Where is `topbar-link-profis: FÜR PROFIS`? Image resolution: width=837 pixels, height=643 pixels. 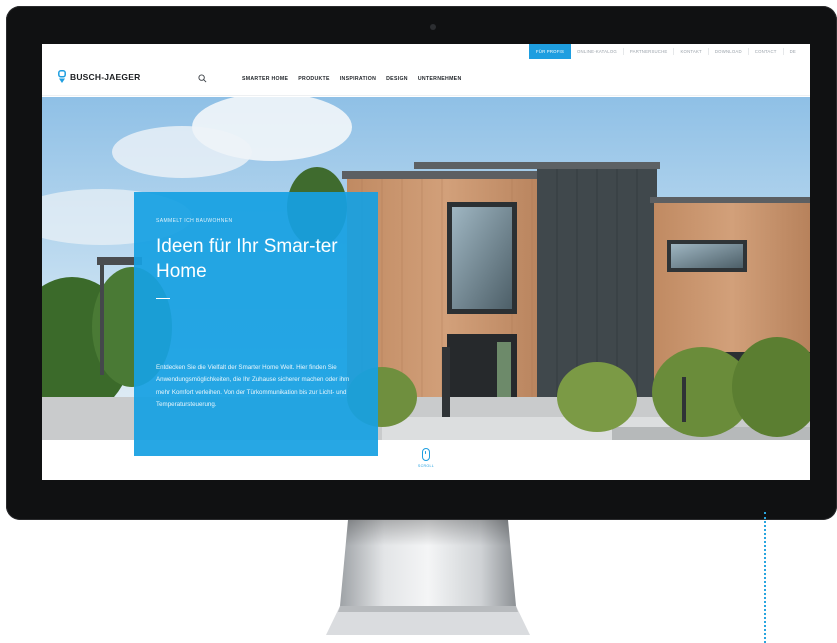
topbar-link-profis: FÜR PROFIS is located at coordinates (550, 51).